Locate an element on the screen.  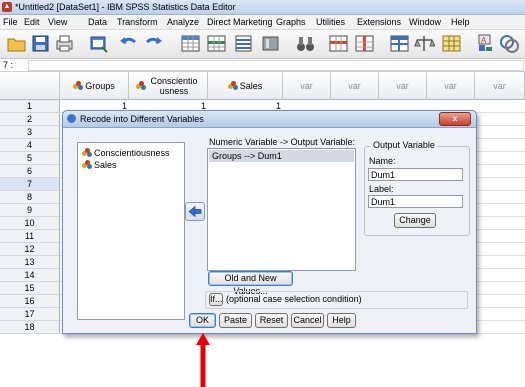
row-number: 10 is located at coordinates (30, 223).